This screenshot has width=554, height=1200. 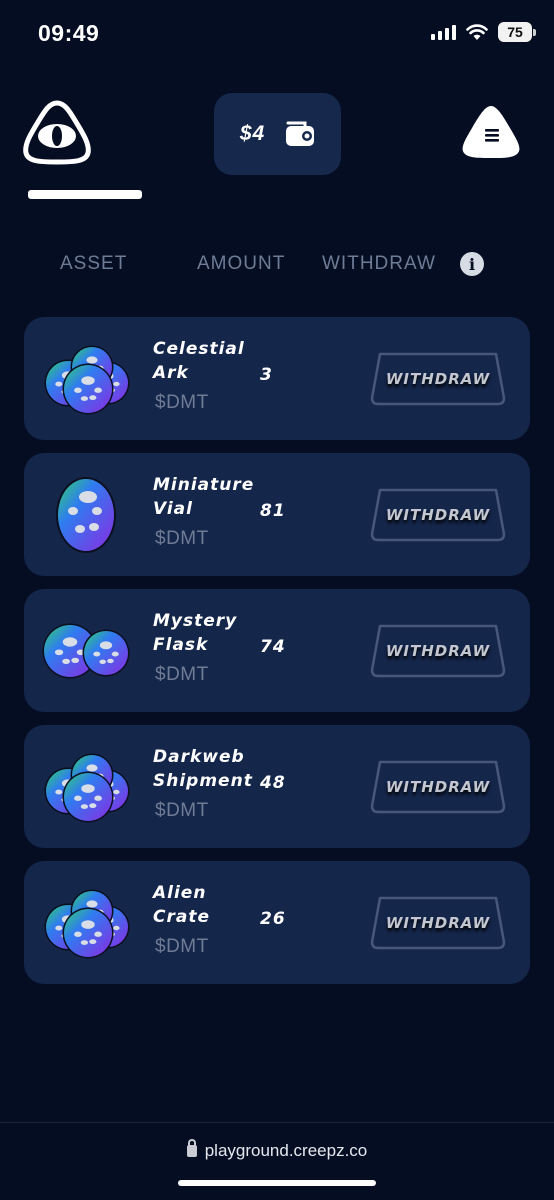 What do you see at coordinates (443, 32) in the screenshot?
I see `cellular-signal-icon` at bounding box center [443, 32].